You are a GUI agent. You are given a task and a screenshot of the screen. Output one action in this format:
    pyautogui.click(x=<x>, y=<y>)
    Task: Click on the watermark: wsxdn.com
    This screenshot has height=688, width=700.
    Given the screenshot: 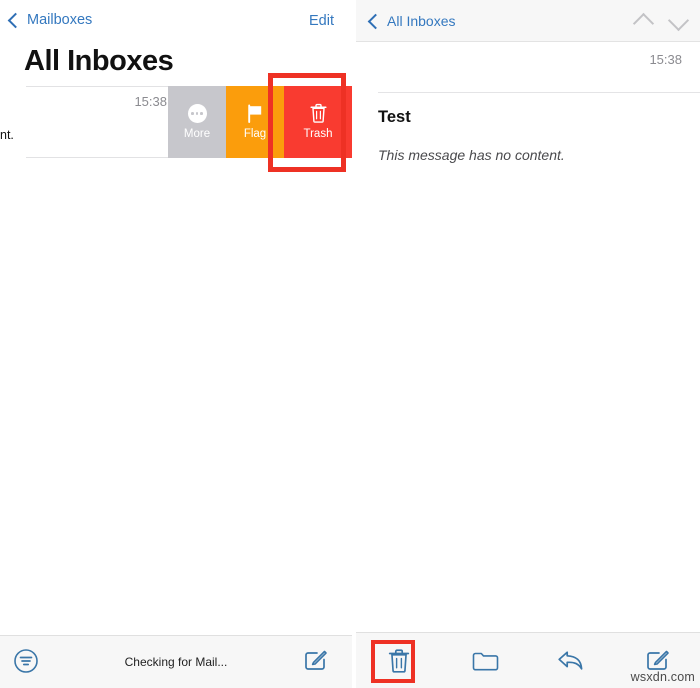 What is the action you would take?
    pyautogui.click(x=662, y=677)
    